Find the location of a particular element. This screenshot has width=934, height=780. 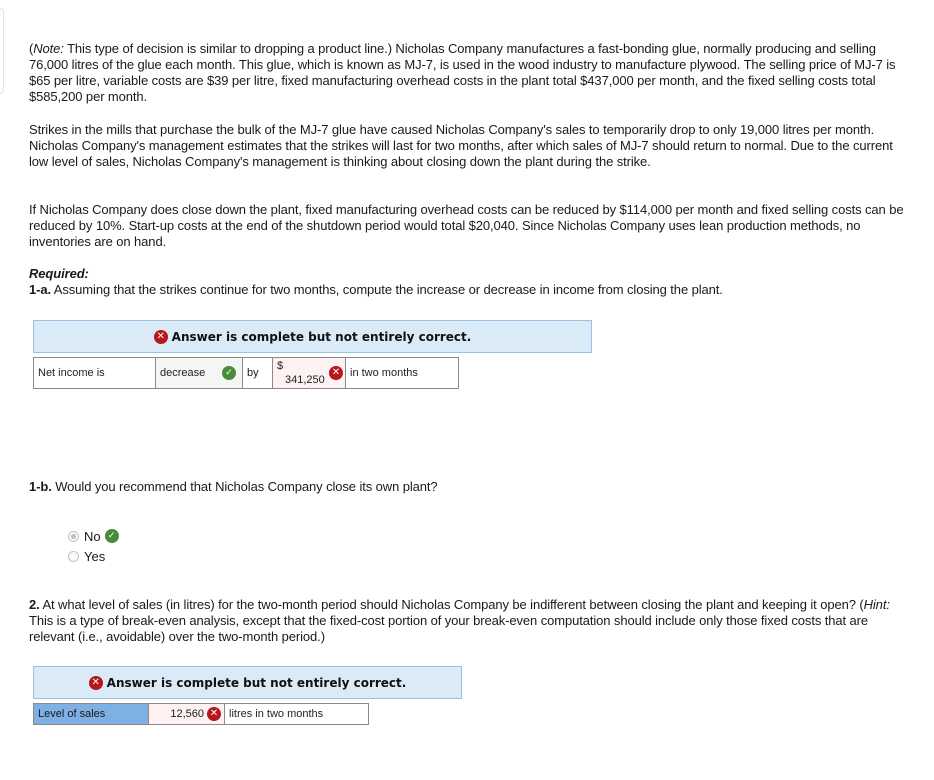

increase-decrease-dropdown: decrease ✓ is located at coordinates (199, 373).